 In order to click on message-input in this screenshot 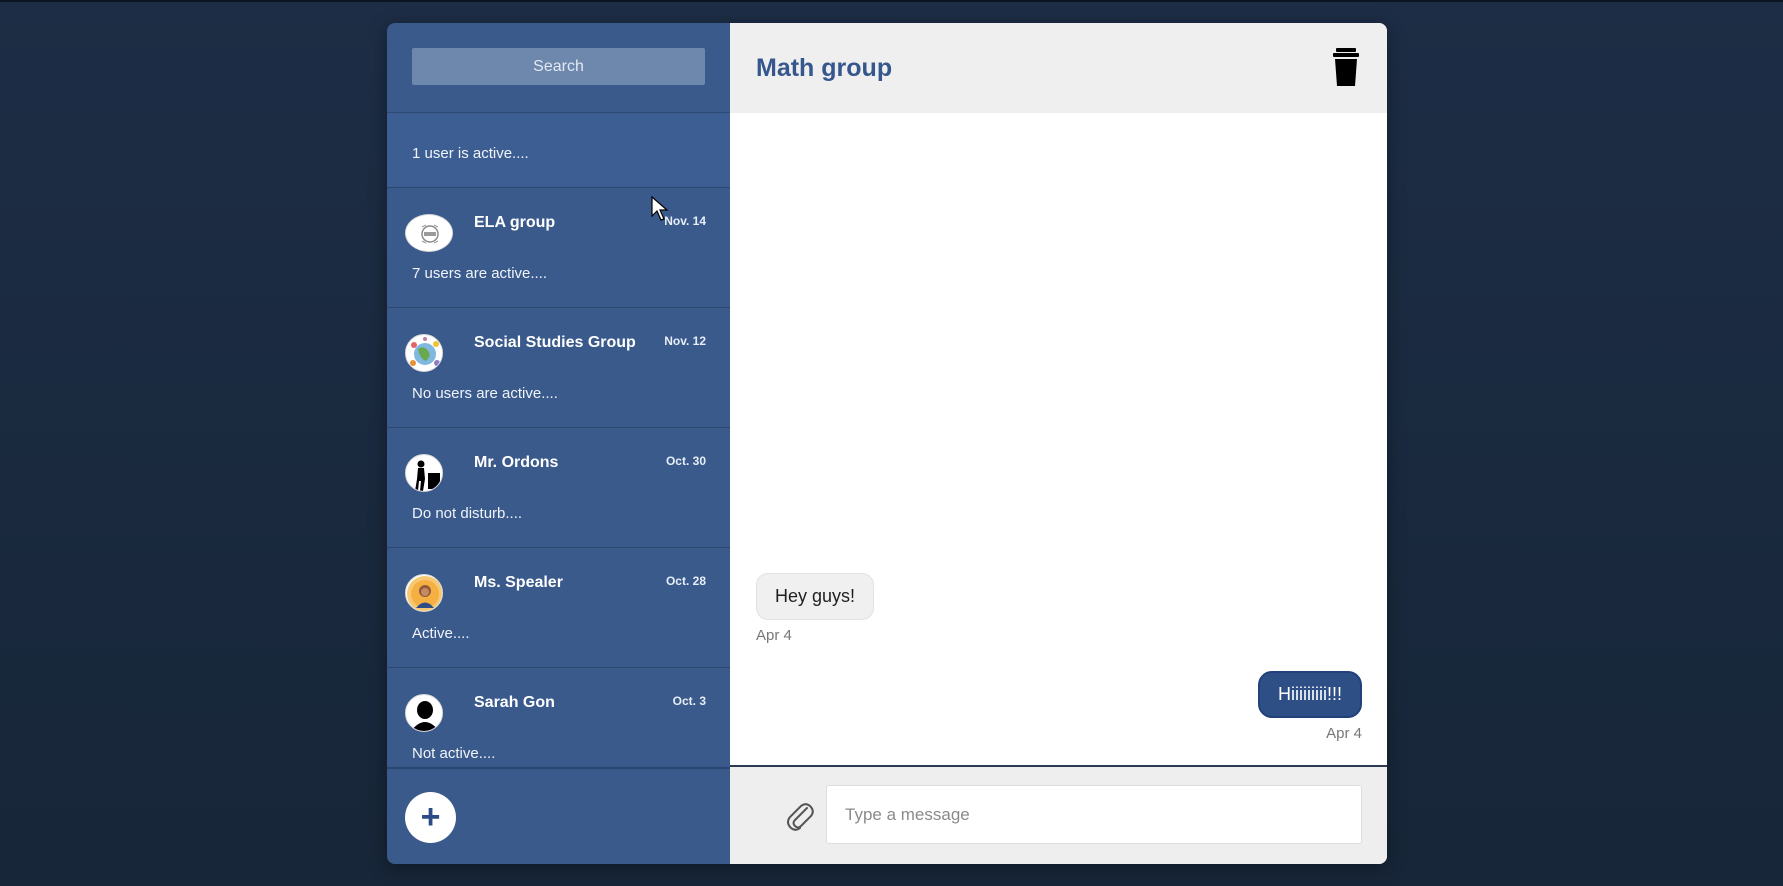, I will do `click(1094, 814)`.